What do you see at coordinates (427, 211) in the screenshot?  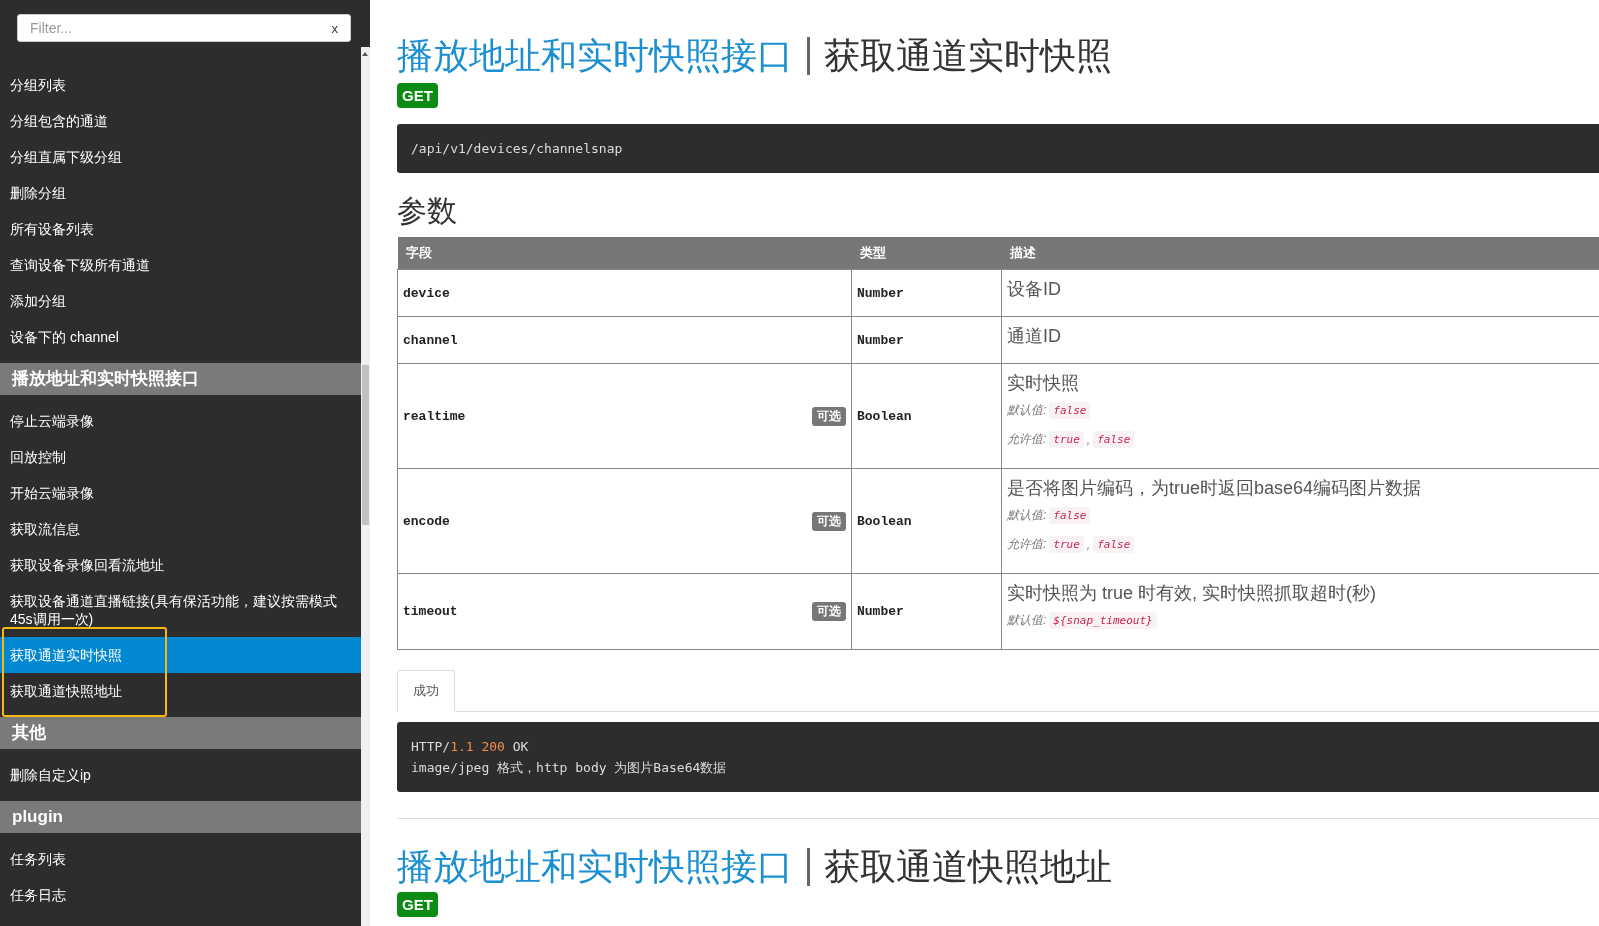 I see `section-heading: 参数` at bounding box center [427, 211].